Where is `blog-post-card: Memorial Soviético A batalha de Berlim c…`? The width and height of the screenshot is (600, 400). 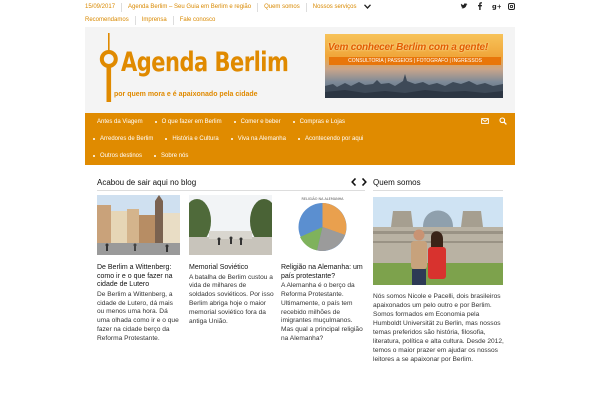
blog-post-card: Memorial Soviético A batalha de Berlim c… is located at coordinates (231, 260).